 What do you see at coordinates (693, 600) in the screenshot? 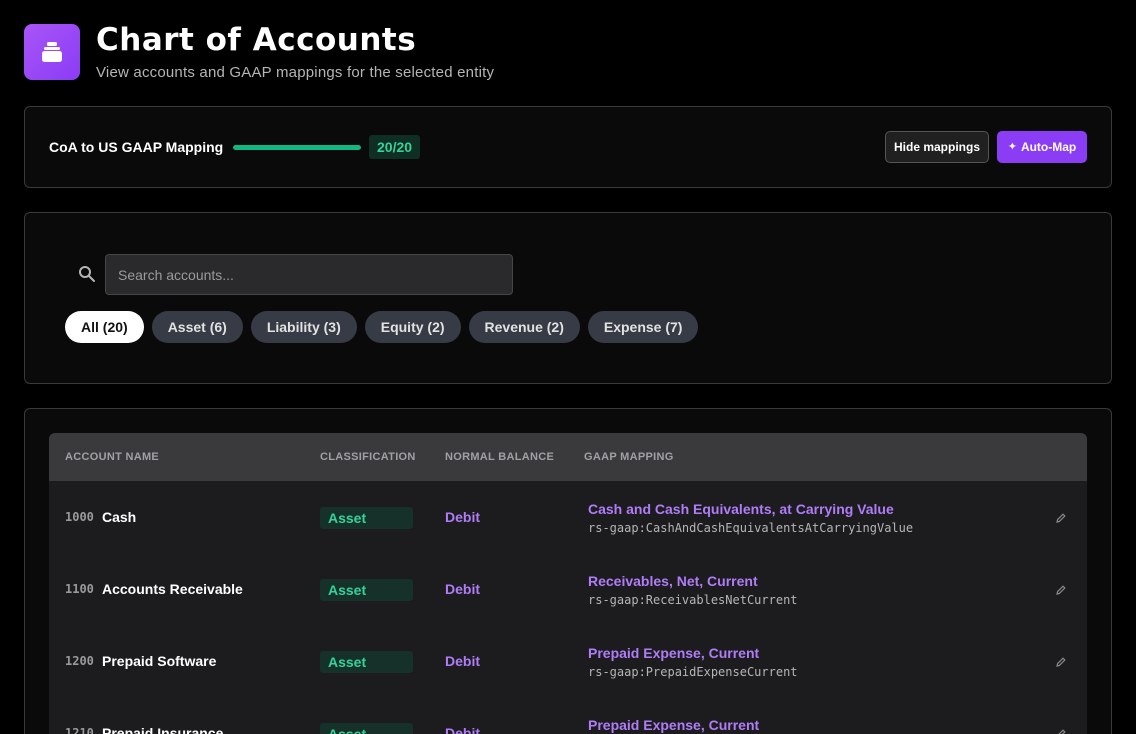
I see `gaap-mapping-code: rs-gaap:ReceivablesNetCurrent` at bounding box center [693, 600].